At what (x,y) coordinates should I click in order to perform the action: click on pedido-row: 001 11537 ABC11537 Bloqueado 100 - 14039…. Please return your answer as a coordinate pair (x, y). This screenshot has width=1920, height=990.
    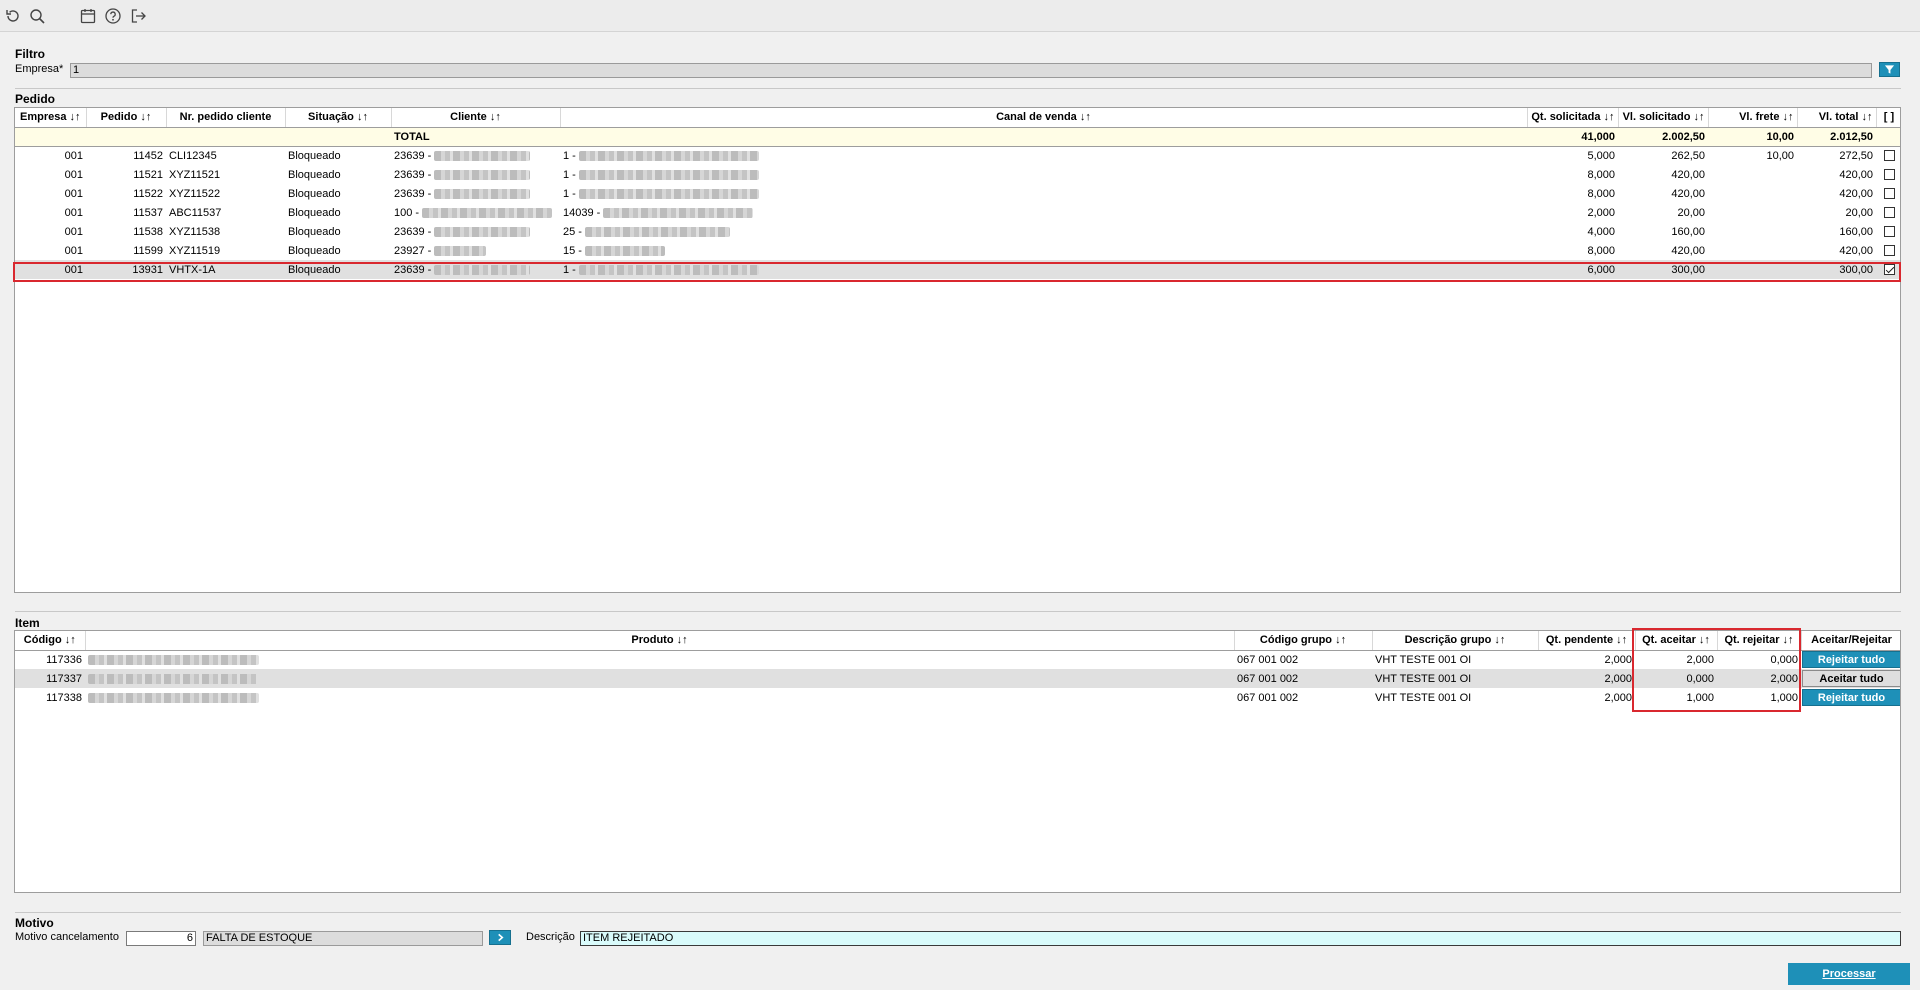
    Looking at the image, I should click on (957, 212).